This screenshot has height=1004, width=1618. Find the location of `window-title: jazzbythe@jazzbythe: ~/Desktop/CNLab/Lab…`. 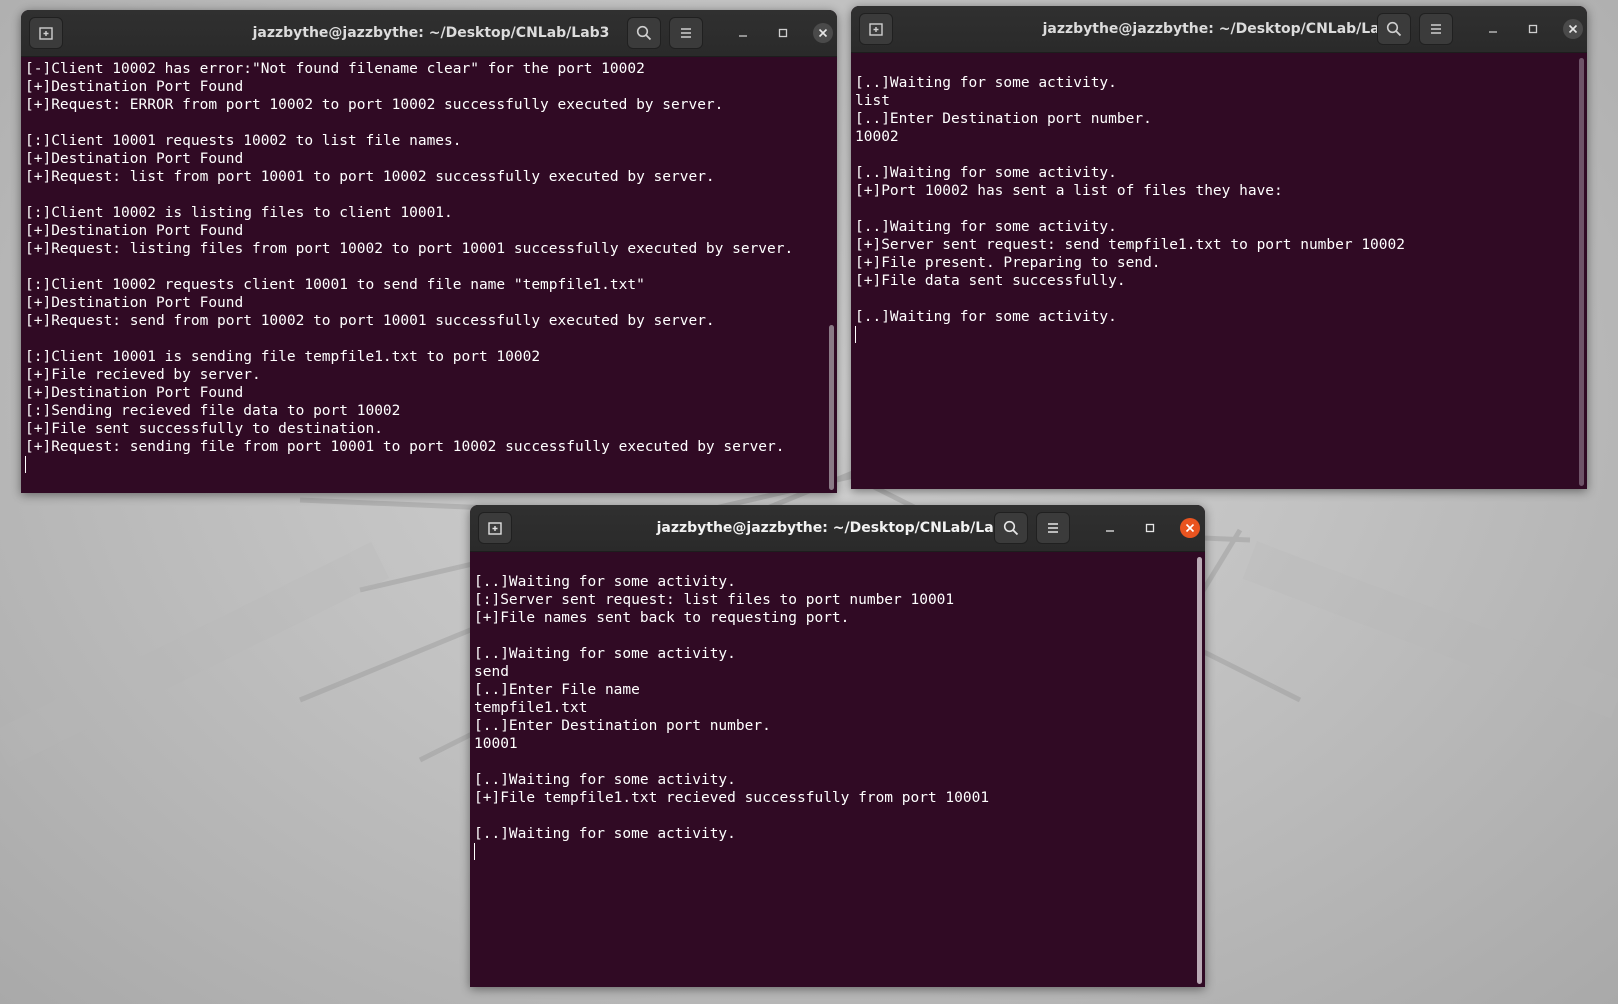

window-title: jazzbythe@jazzbythe: ~/Desktop/CNLab/Lab… is located at coordinates (431, 33).